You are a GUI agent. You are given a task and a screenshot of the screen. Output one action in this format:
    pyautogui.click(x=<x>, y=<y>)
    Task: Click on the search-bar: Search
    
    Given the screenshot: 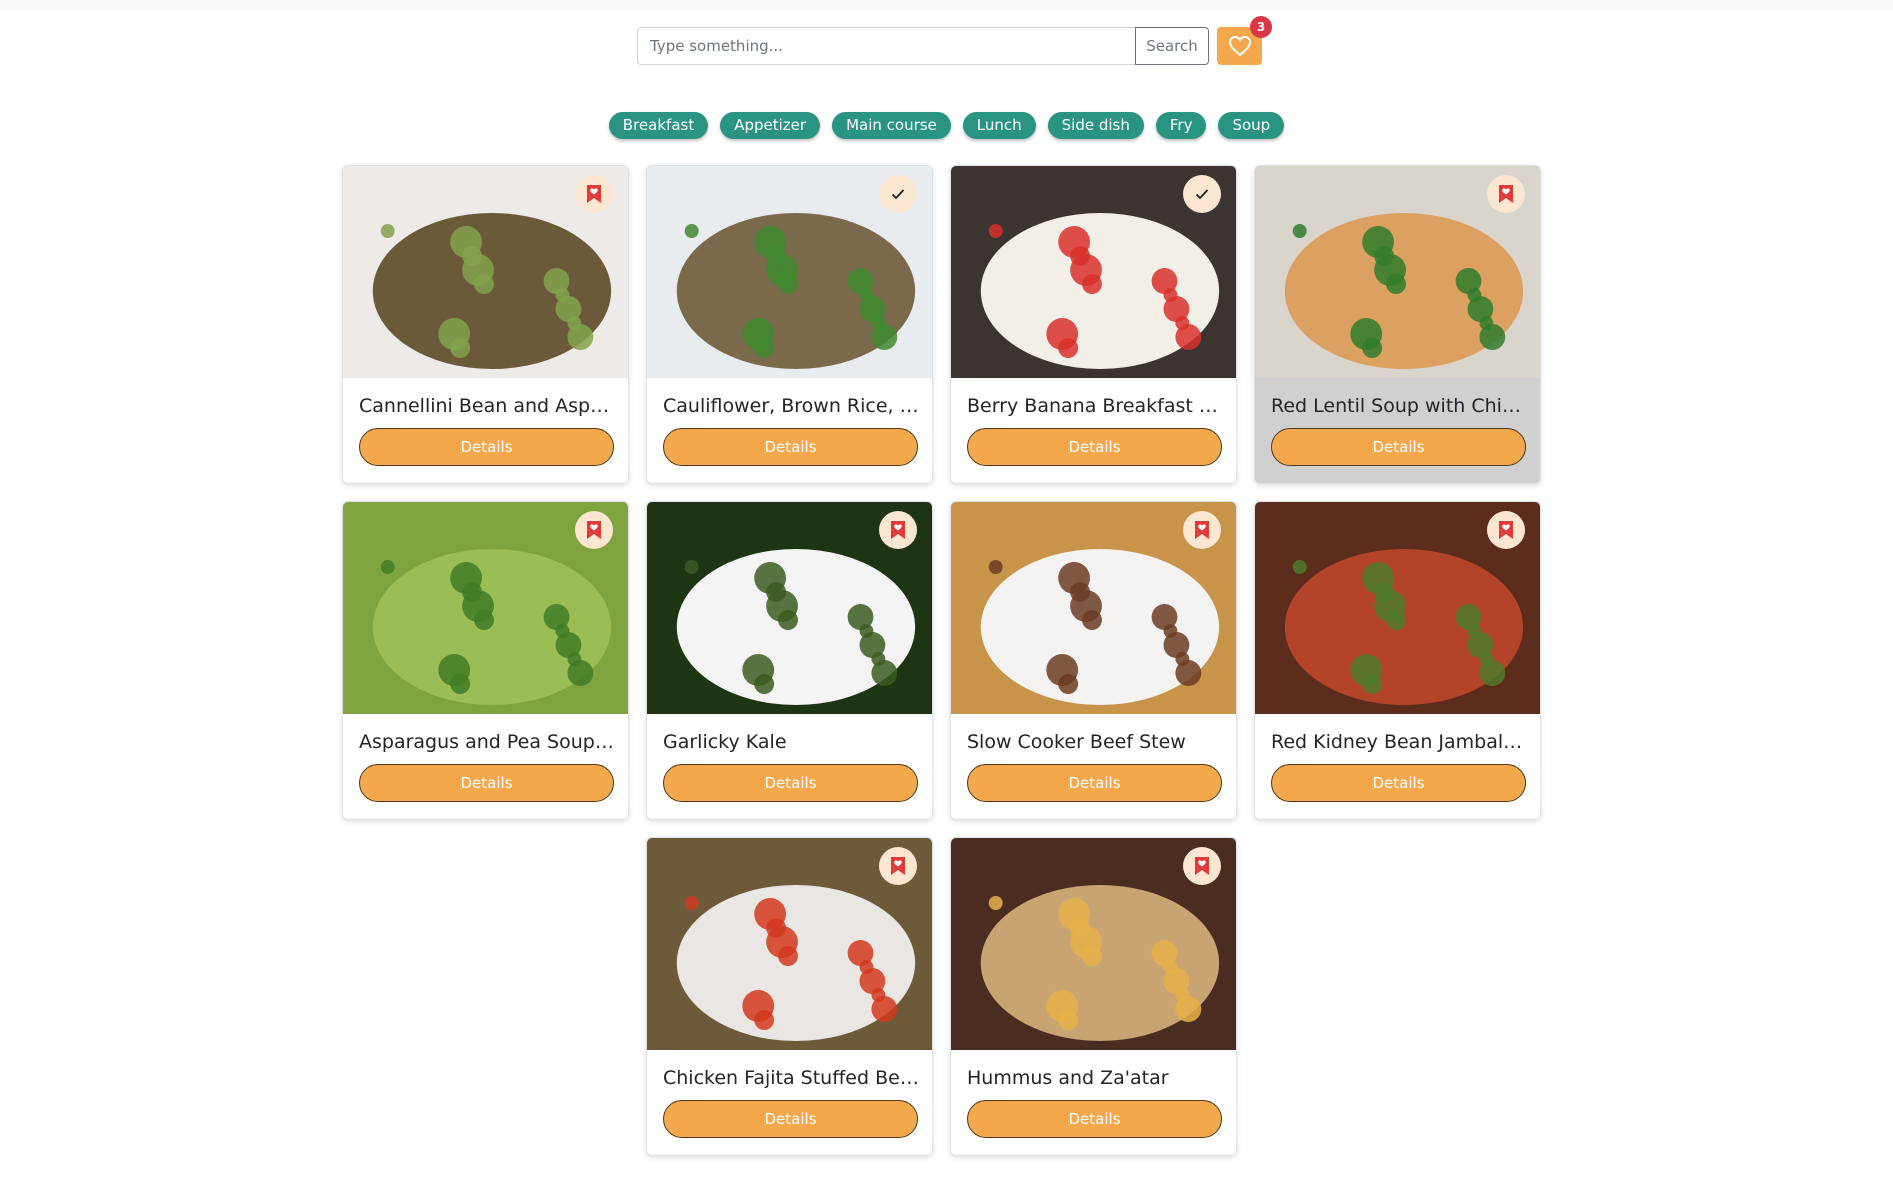 What is the action you would take?
    pyautogui.click(x=923, y=46)
    